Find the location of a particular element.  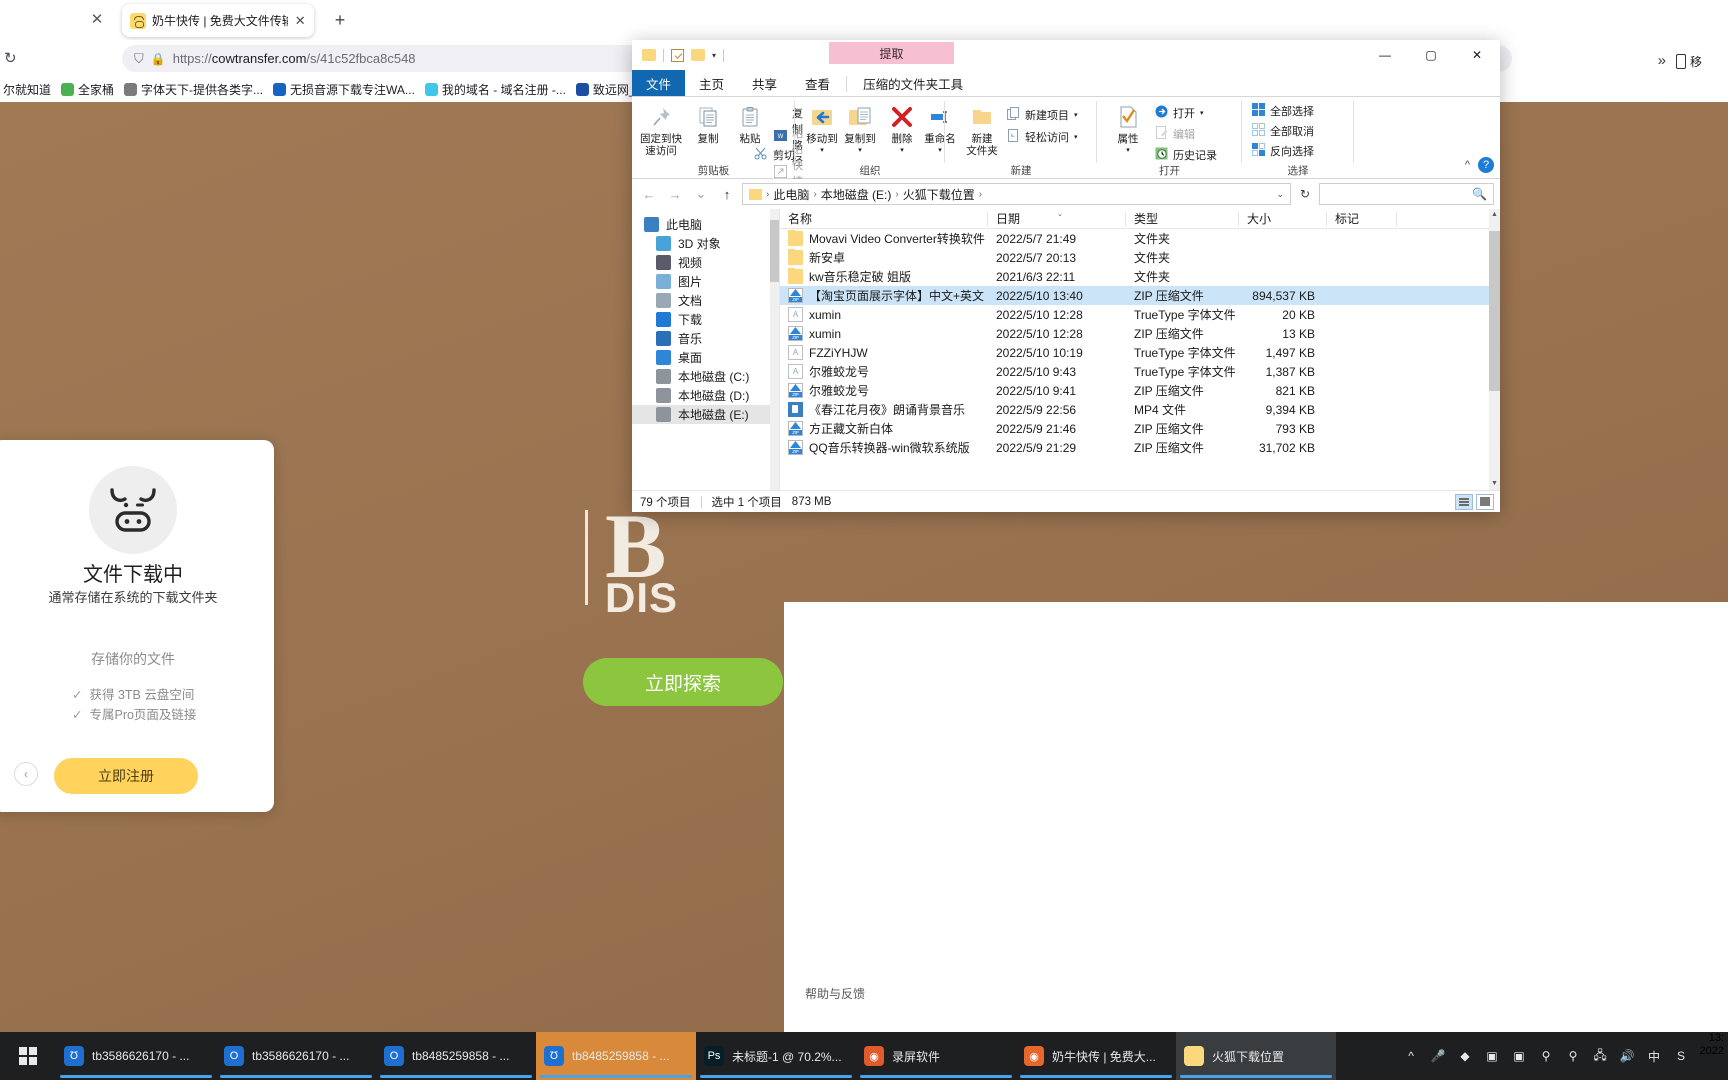

search-input: 🔍 is located at coordinates (1406, 194).